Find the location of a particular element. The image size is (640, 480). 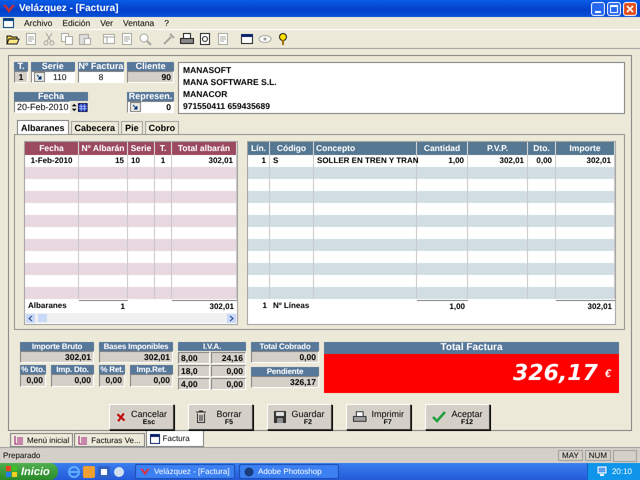

field-label: Total Factura is located at coordinates (471, 348).